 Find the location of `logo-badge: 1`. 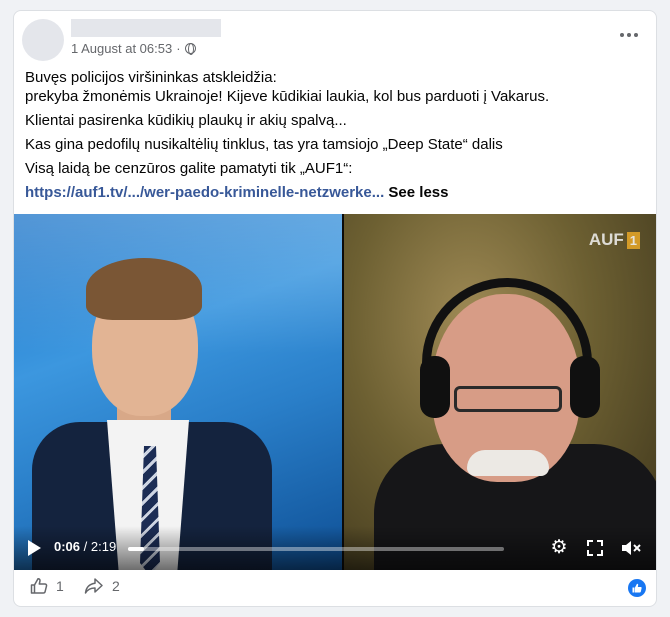

logo-badge: 1 is located at coordinates (633, 240).